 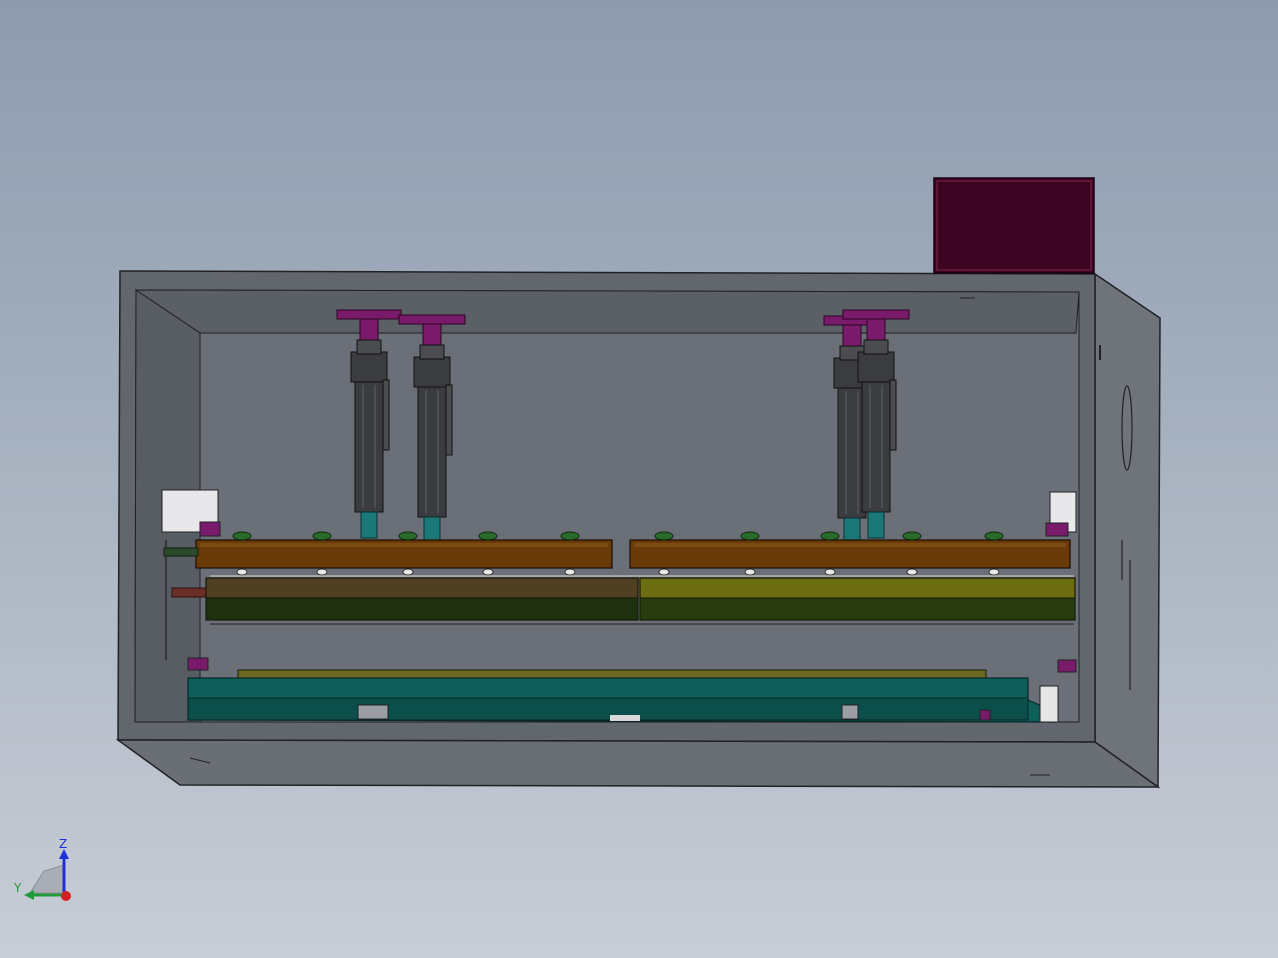 What do you see at coordinates (623, 696) in the screenshot?
I see `base-plate` at bounding box center [623, 696].